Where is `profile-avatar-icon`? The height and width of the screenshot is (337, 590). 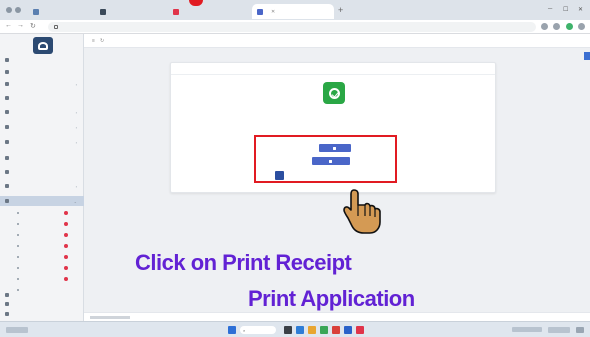
profile-avatar-icon is located at coordinates (569, 26).